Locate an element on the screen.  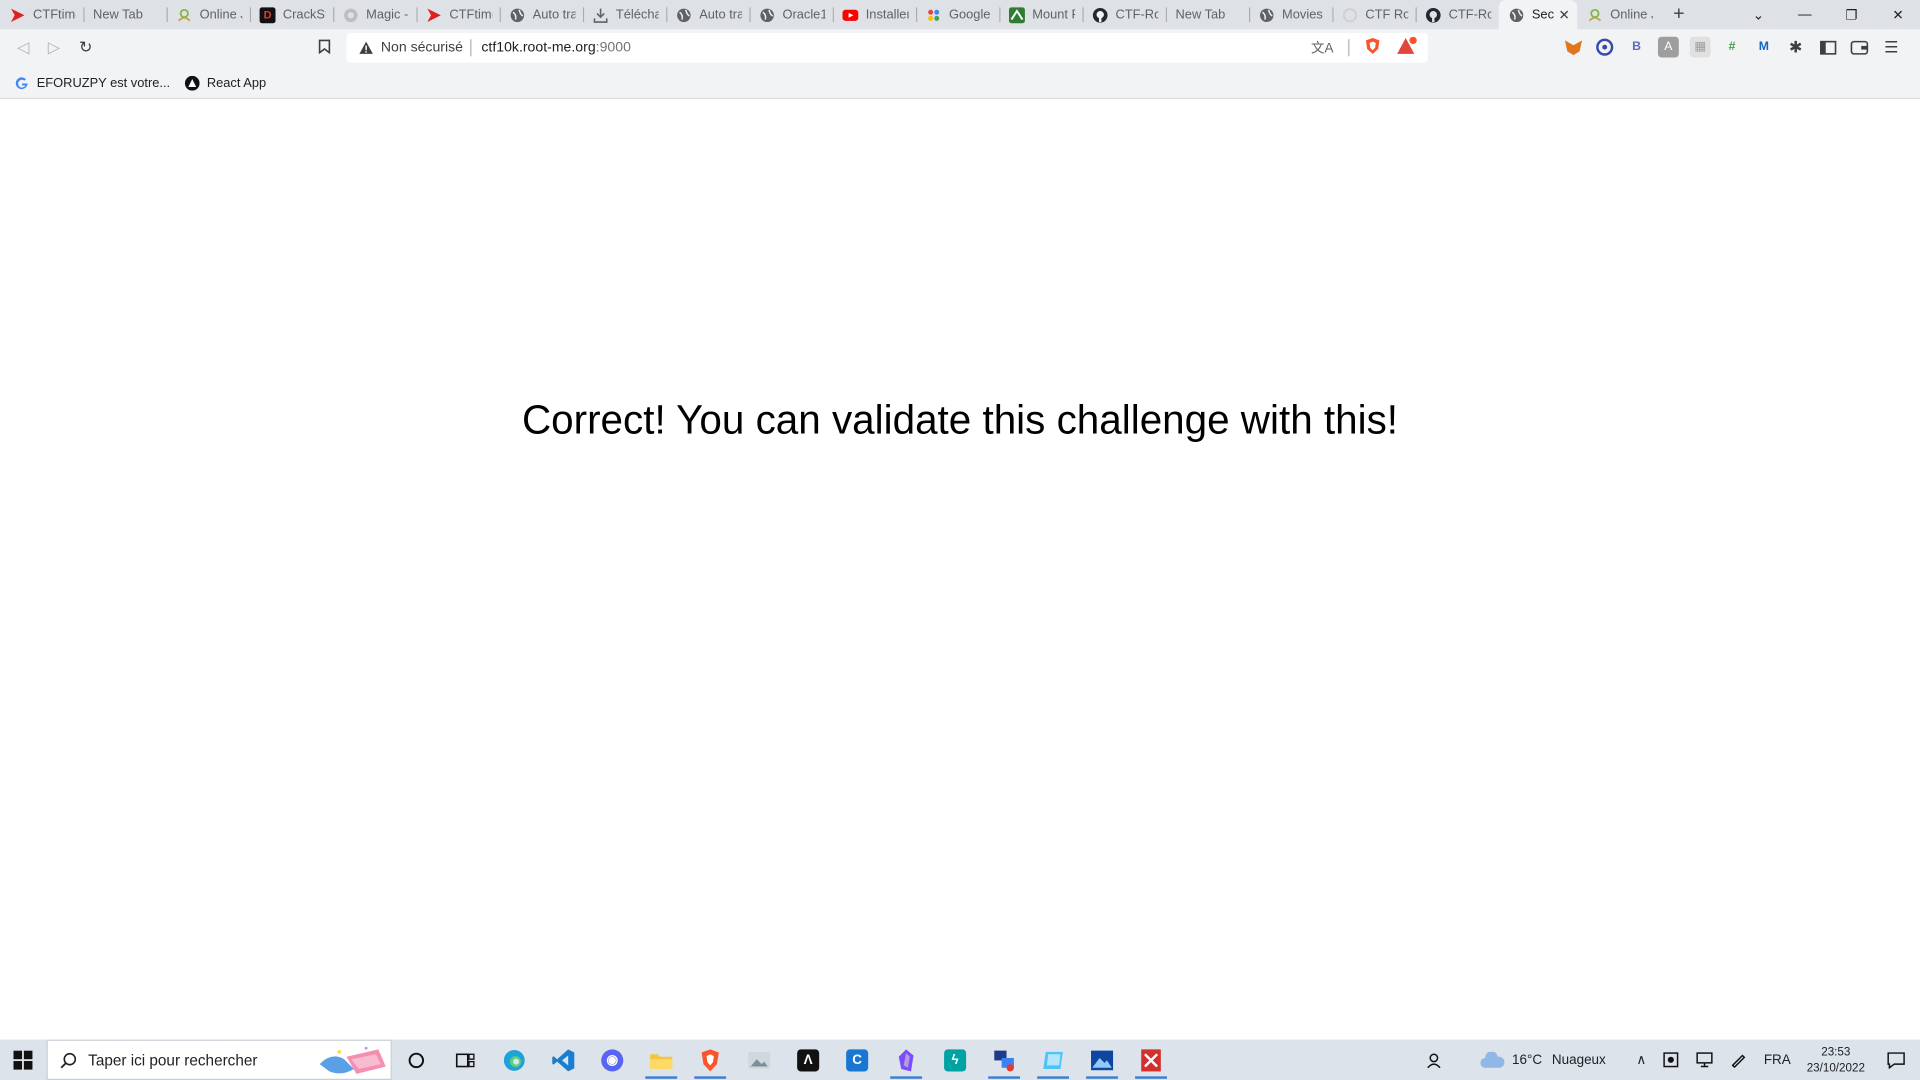
bookmark-item: React App is located at coordinates (225, 83).